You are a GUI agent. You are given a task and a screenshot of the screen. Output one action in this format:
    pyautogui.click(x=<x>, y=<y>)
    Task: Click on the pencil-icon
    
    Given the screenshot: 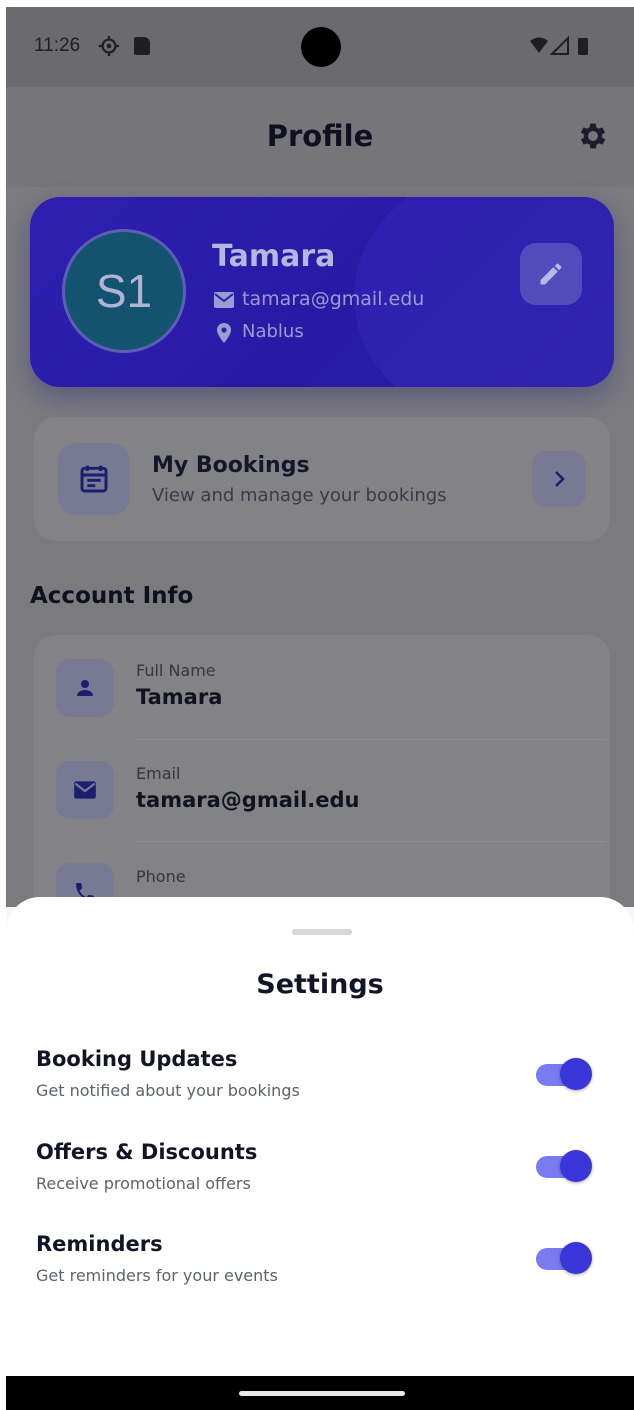 What is the action you would take?
    pyautogui.click(x=551, y=274)
    